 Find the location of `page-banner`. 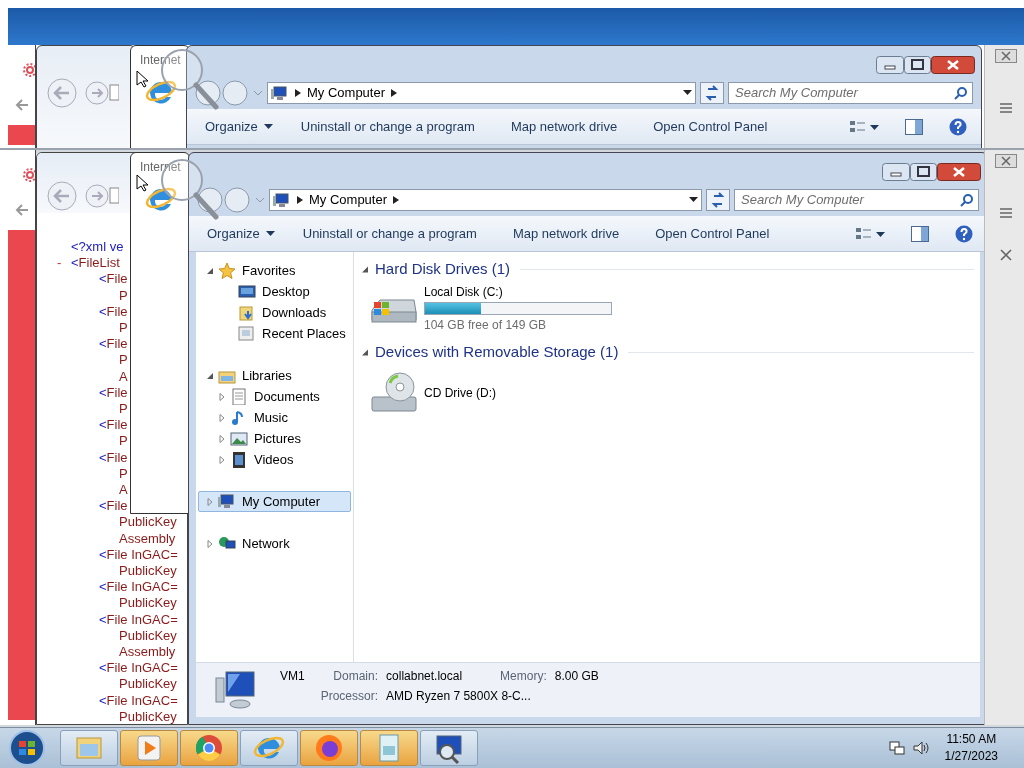

page-banner is located at coordinates (21, 135).